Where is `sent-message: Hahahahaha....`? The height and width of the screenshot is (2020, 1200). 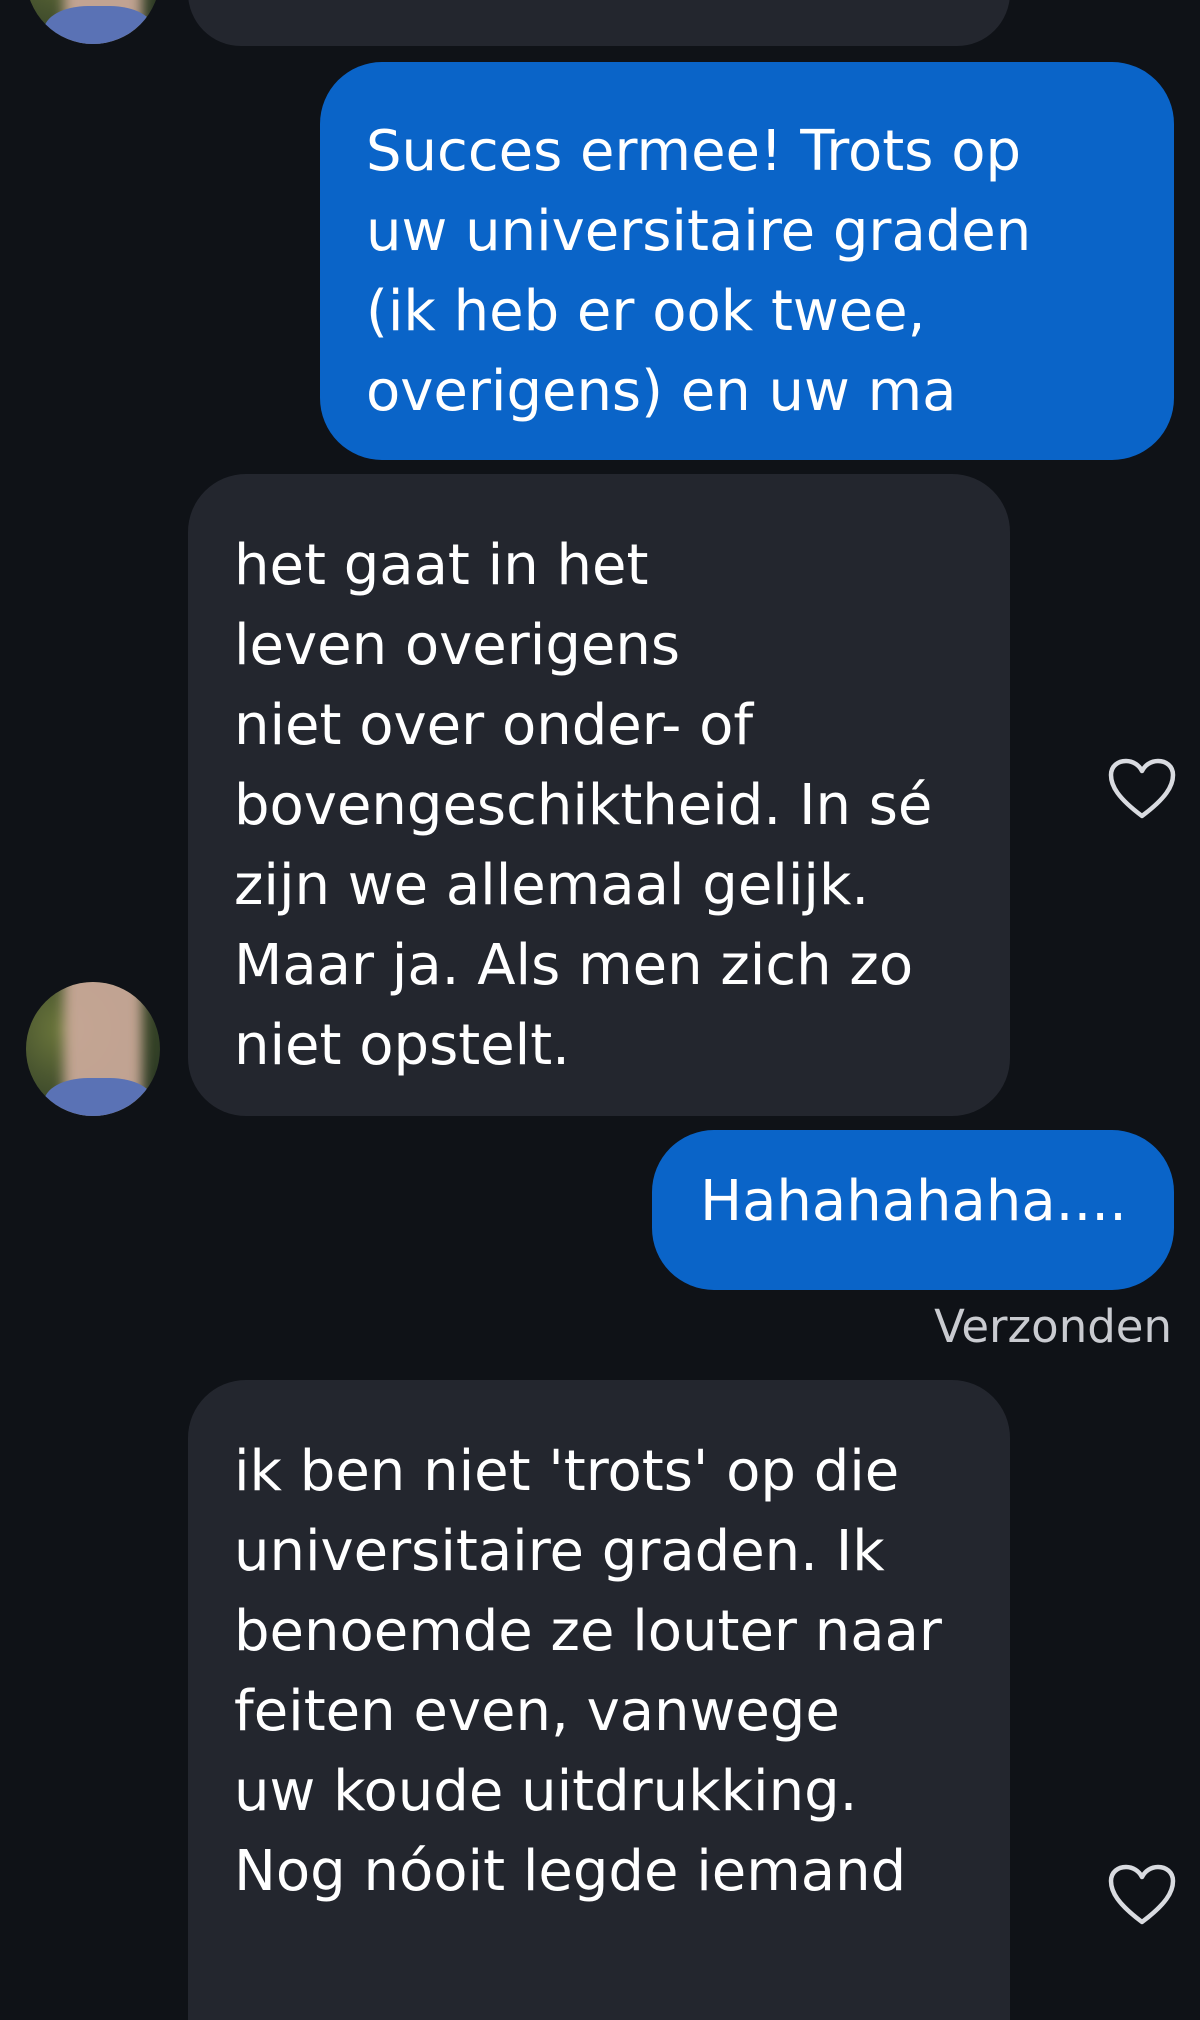 sent-message: Hahahahaha.... is located at coordinates (913, 1210).